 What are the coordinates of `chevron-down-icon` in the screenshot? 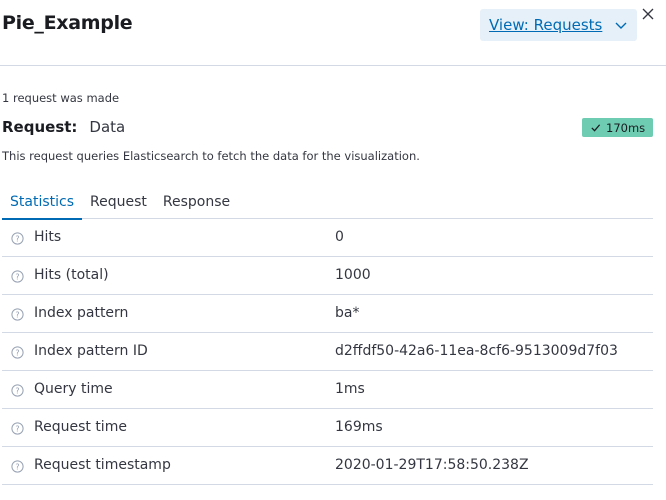 It's located at (621, 25).